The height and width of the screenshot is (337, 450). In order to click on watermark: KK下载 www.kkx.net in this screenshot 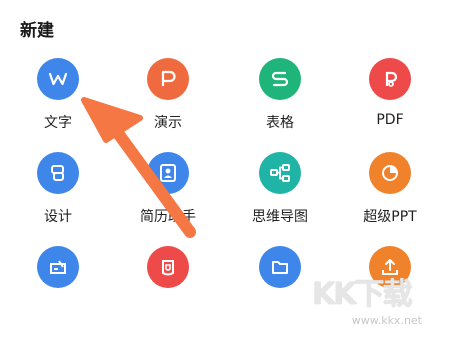, I will do `click(362, 297)`.